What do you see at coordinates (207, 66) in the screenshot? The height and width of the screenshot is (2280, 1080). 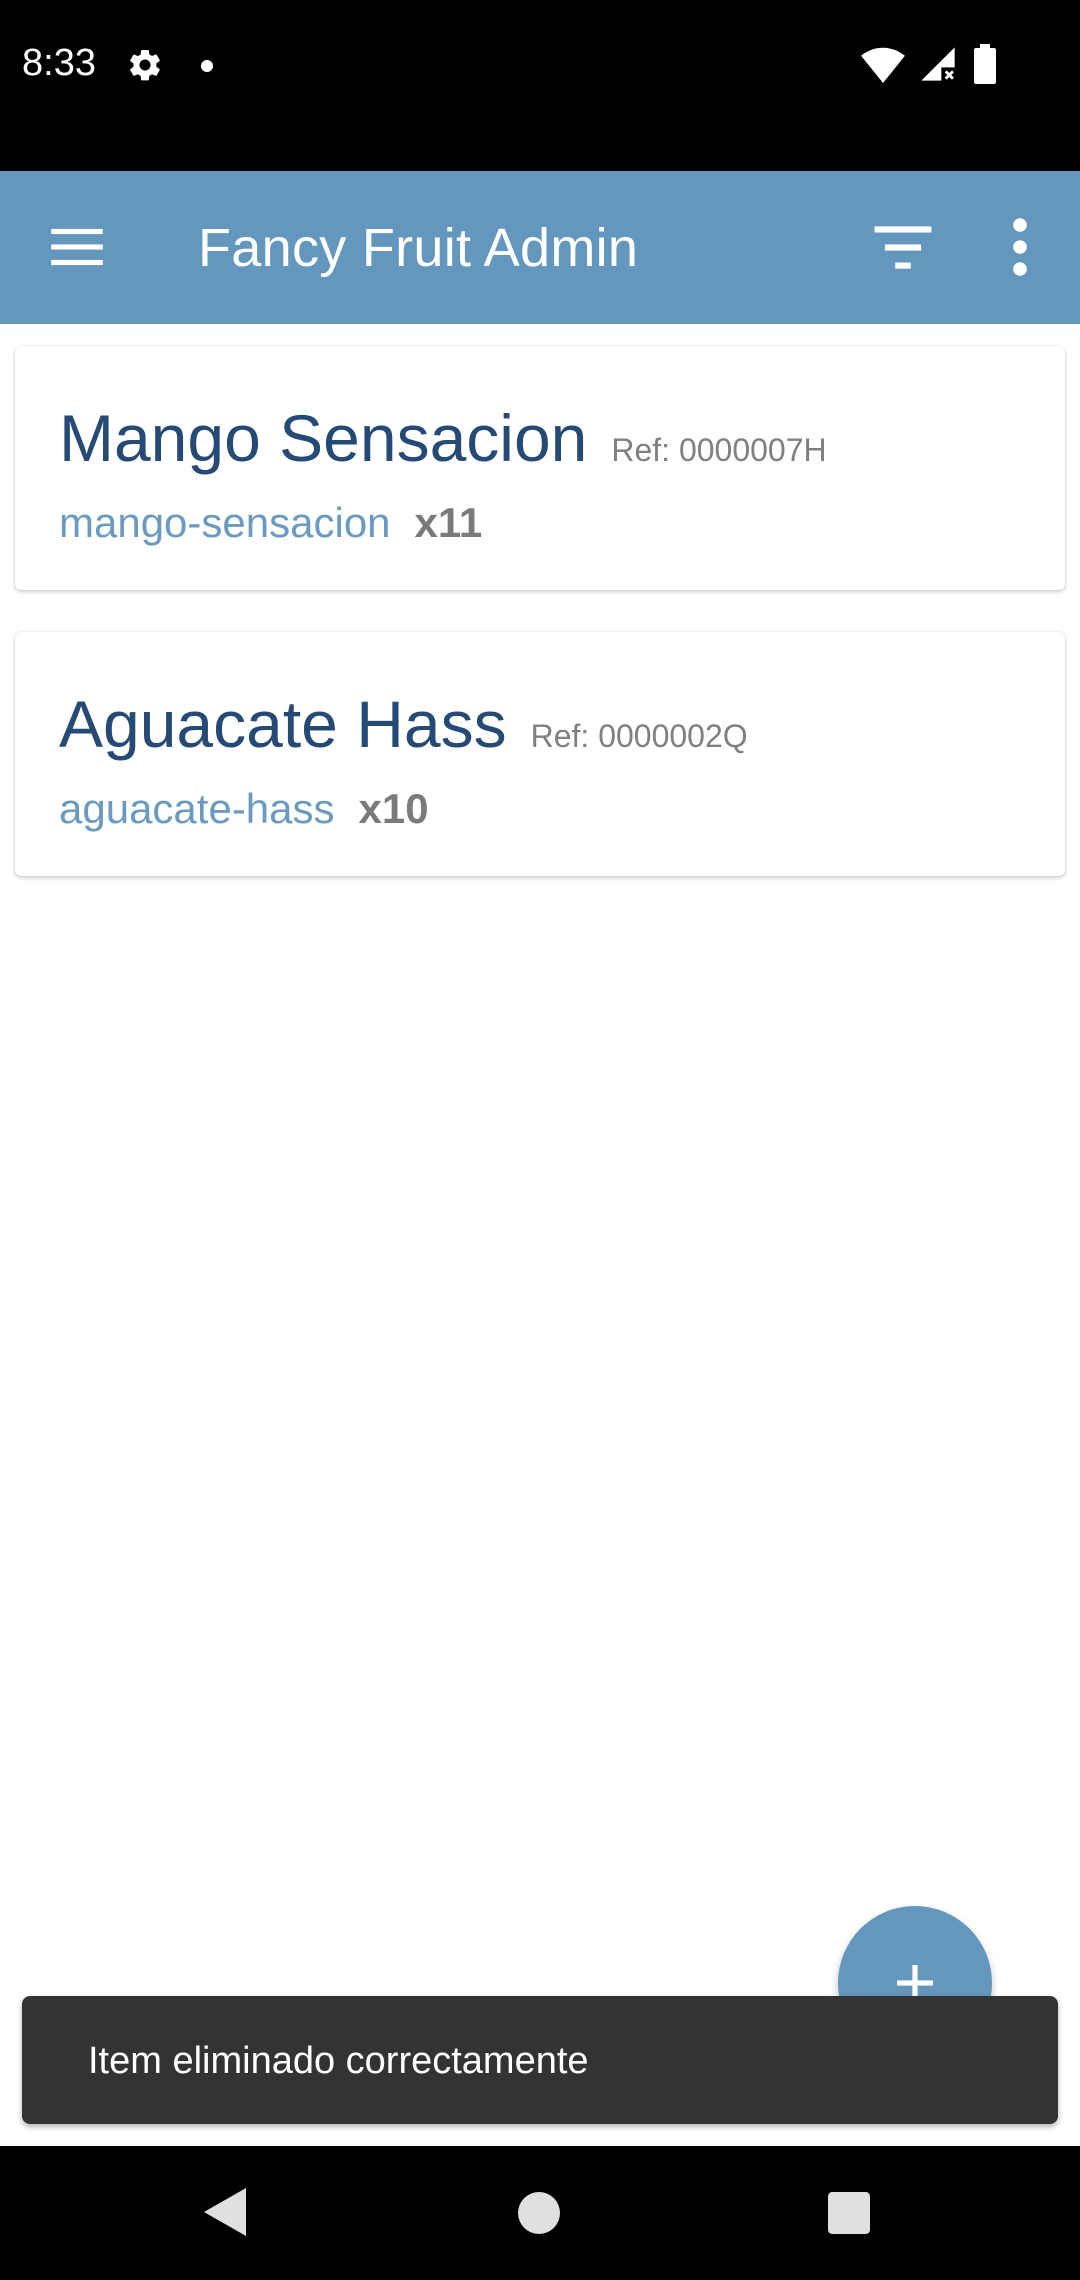 I see `notification-dot-icon` at bounding box center [207, 66].